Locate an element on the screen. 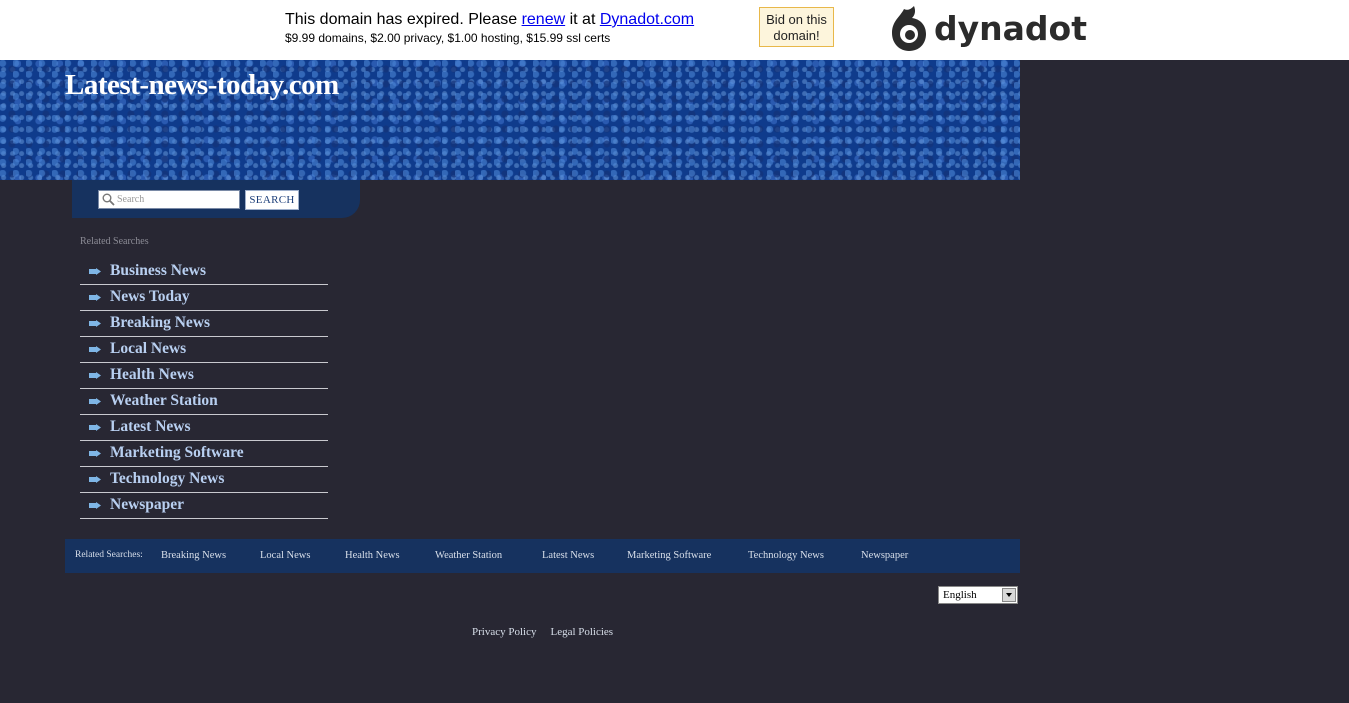 The width and height of the screenshot is (1349, 703). related-link-latest-news: Latest News is located at coordinates (150, 427).